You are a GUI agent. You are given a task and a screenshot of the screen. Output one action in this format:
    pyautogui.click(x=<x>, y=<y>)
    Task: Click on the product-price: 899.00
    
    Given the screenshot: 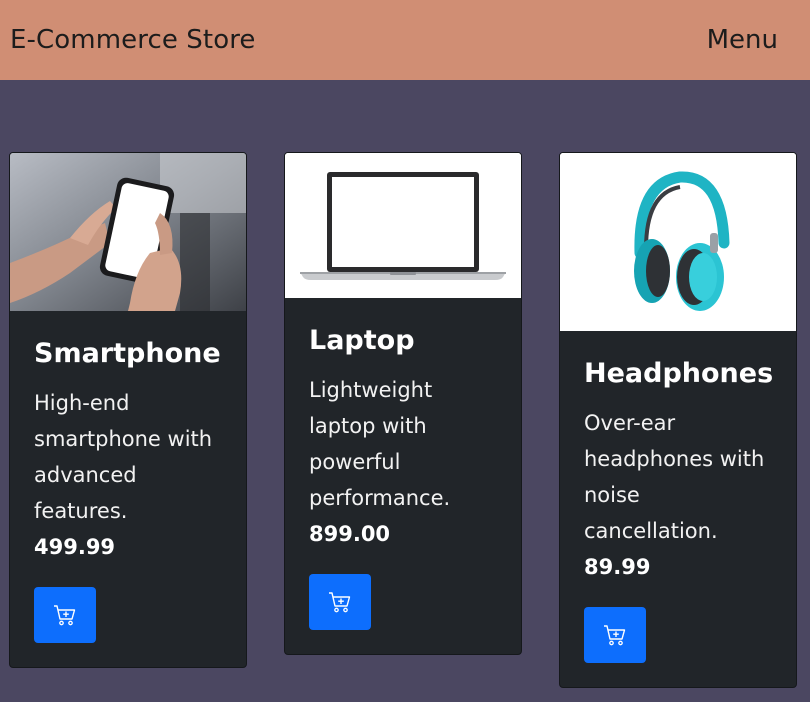 What is the action you would take?
    pyautogui.click(x=350, y=534)
    